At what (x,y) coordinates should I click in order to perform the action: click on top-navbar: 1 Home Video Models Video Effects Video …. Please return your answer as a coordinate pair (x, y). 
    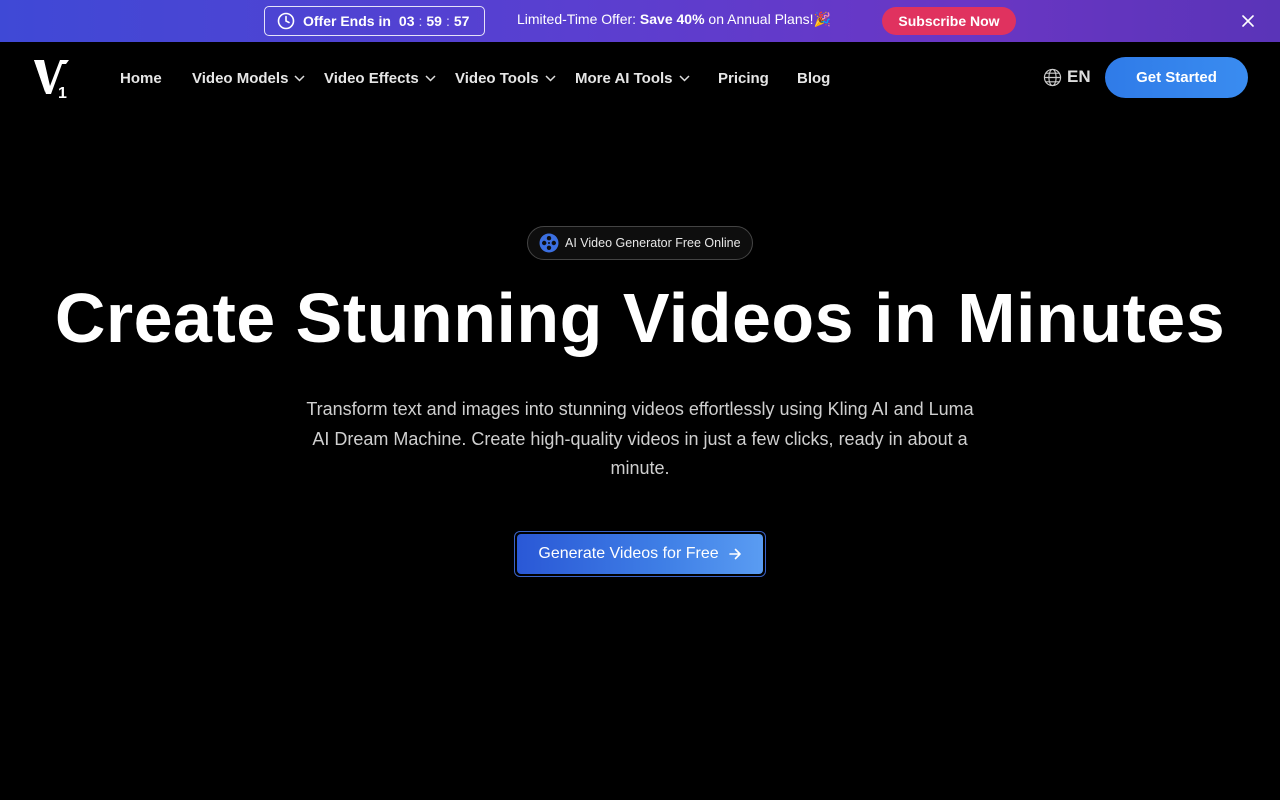
    Looking at the image, I should click on (640, 78).